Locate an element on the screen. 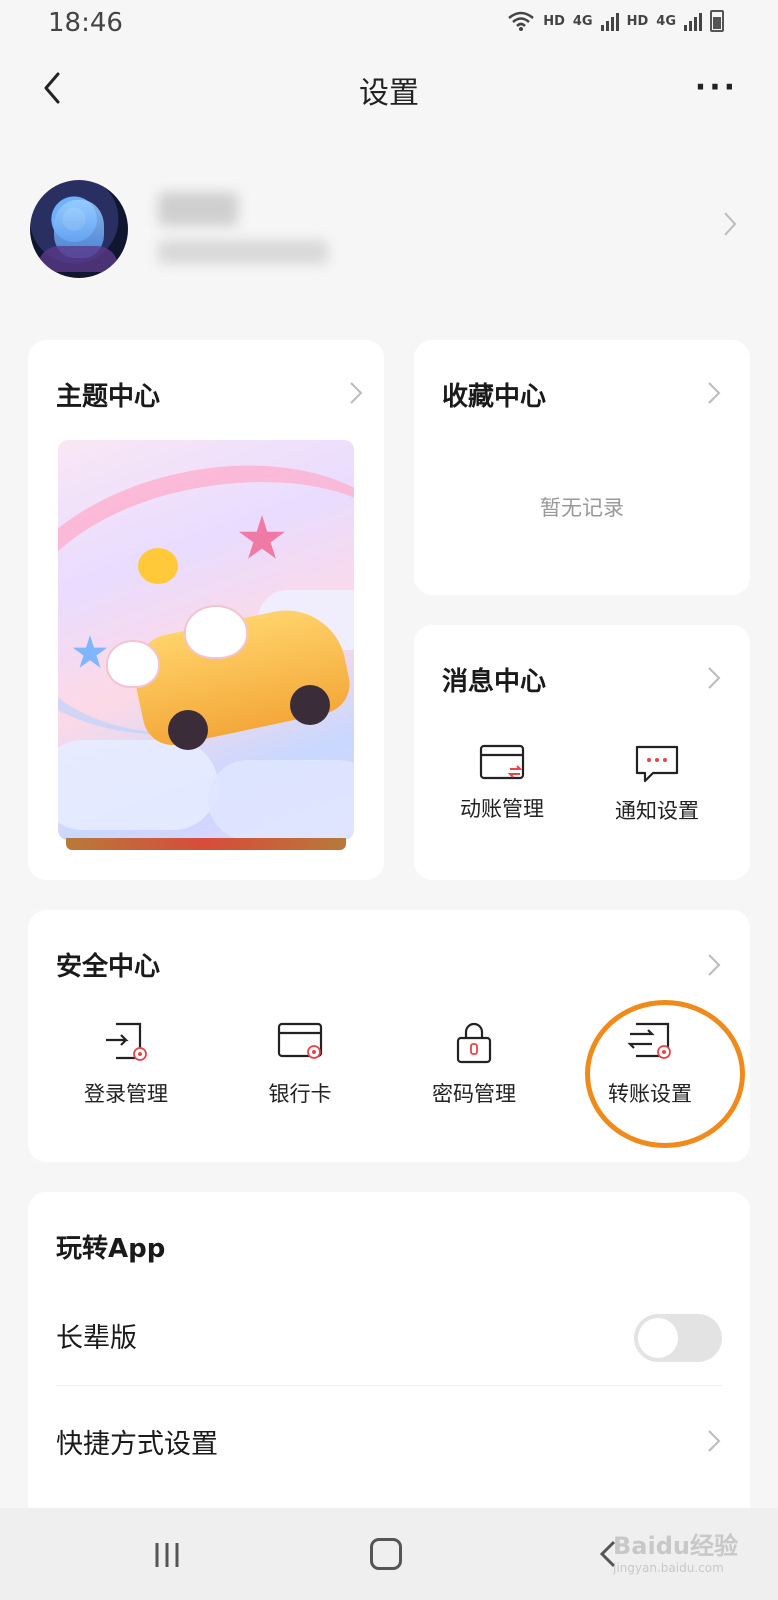 The image size is (778, 1600). system-nav-bar: Baidu经验 jingyan.baidu.com is located at coordinates (389, 1554).